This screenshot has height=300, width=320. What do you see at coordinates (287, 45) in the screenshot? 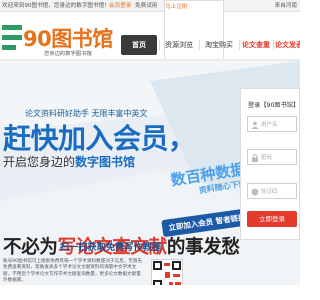
I see `nav-item-publish: 论文发表/下` at bounding box center [287, 45].